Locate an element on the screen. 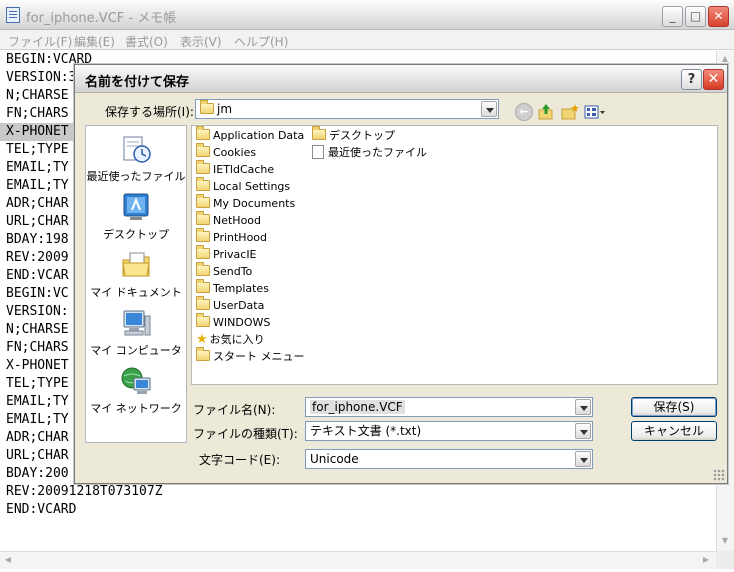  documents-folder-icon is located at coordinates (203, 201).